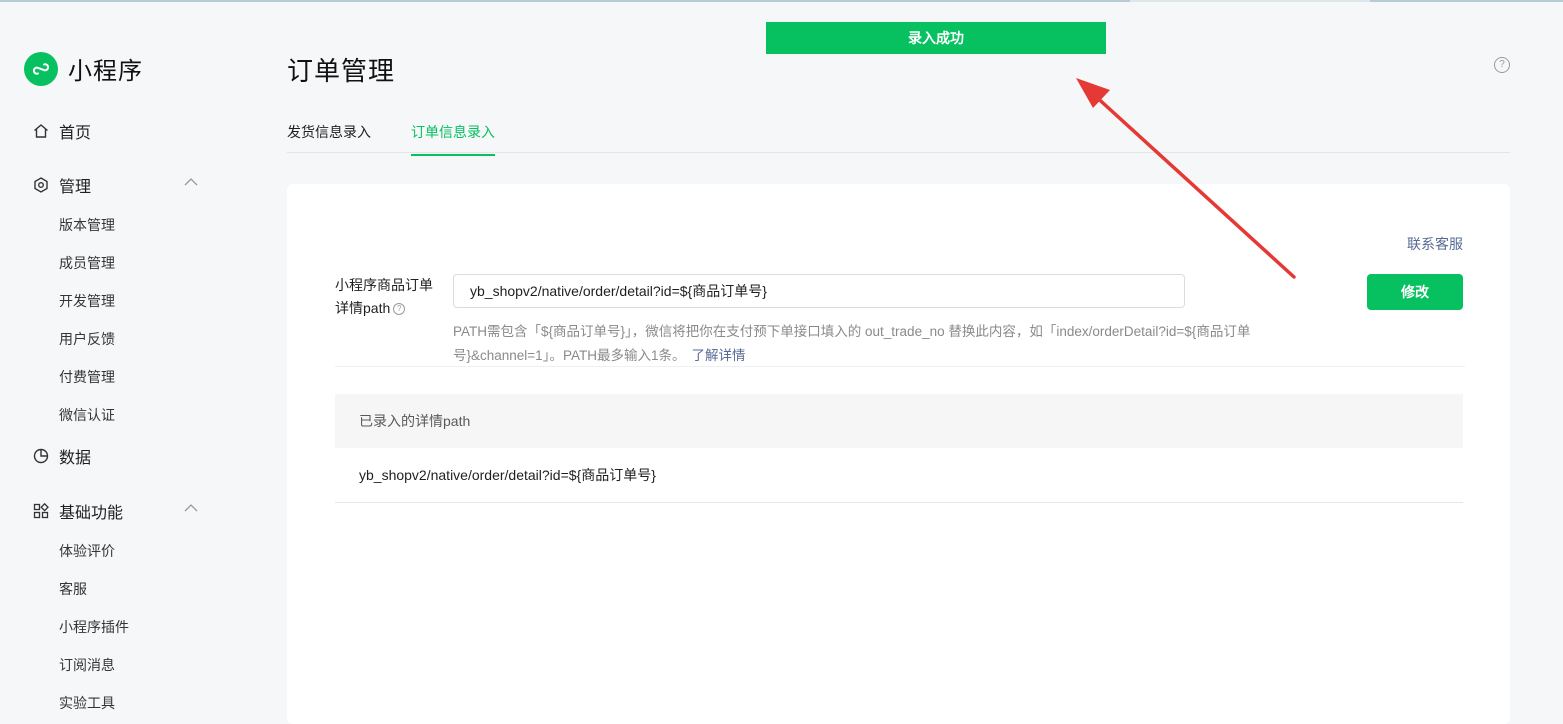 This screenshot has width=1563, height=724. I want to click on field-label-line1: 小程序商品订单, so click(384, 285).